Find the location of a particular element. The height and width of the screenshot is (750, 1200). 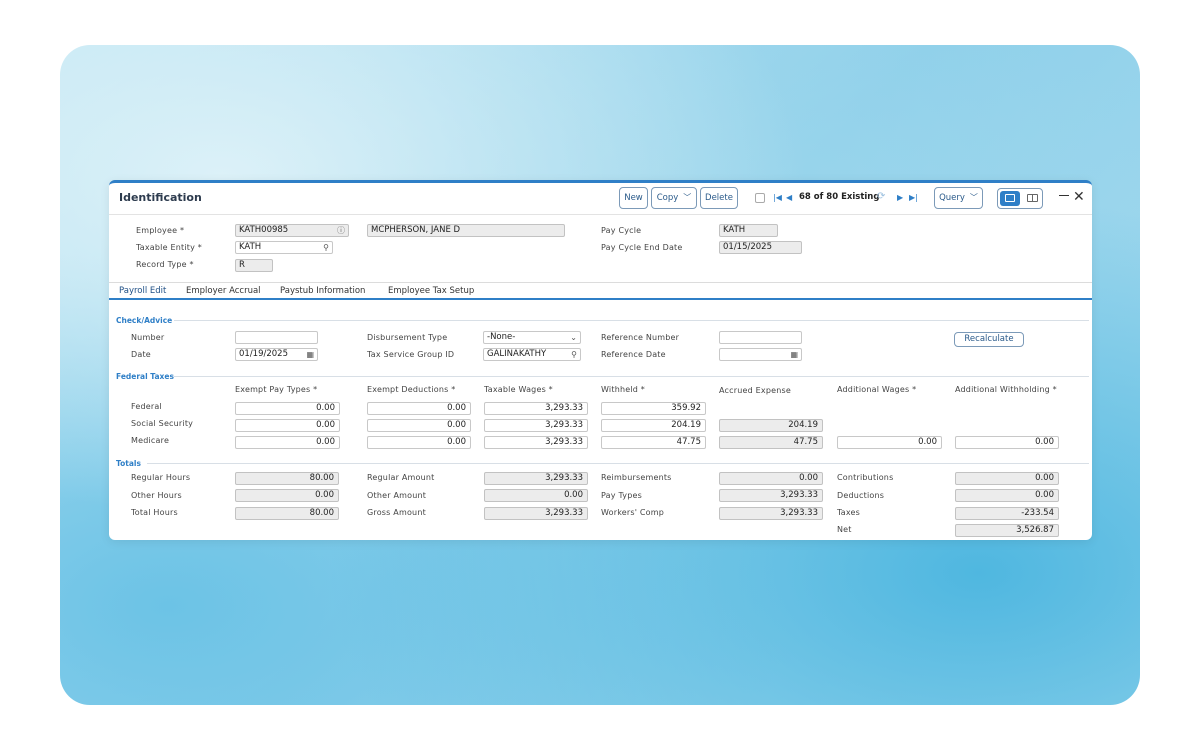

employee-label: Employee * is located at coordinates (160, 230).